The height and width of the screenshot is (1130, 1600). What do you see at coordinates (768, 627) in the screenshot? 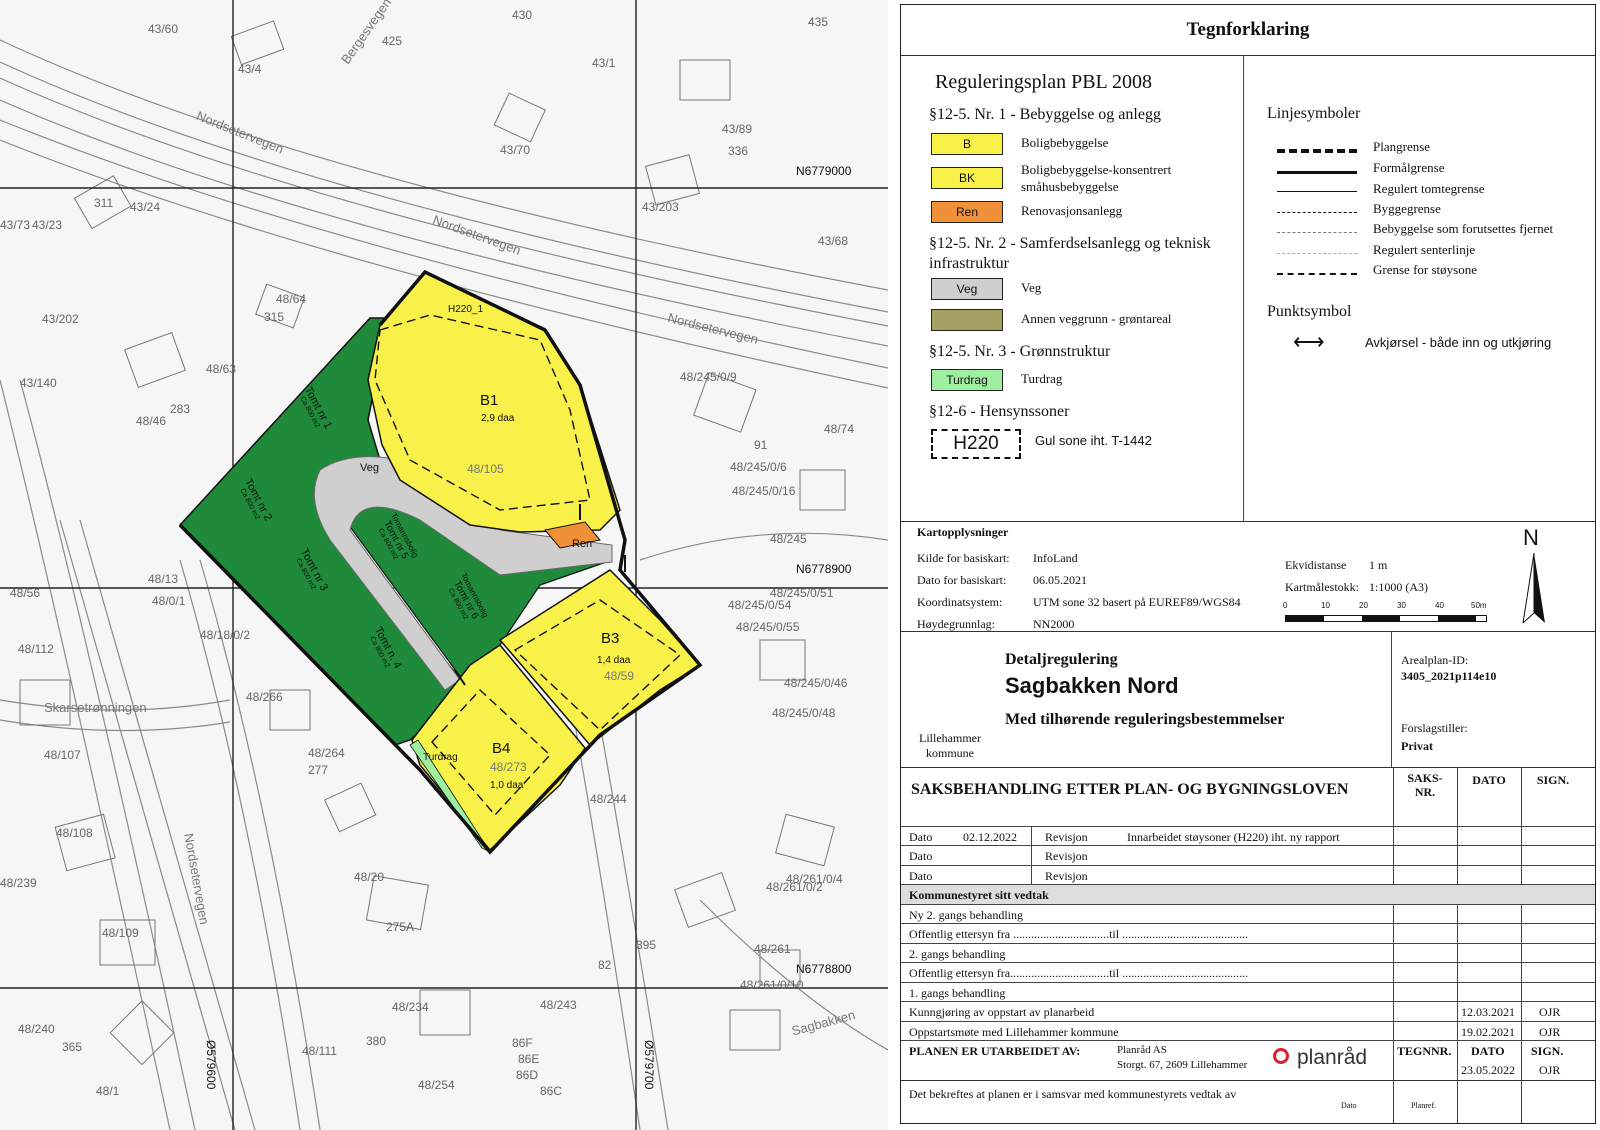
I see `property-label: 48/245/0/55` at bounding box center [768, 627].